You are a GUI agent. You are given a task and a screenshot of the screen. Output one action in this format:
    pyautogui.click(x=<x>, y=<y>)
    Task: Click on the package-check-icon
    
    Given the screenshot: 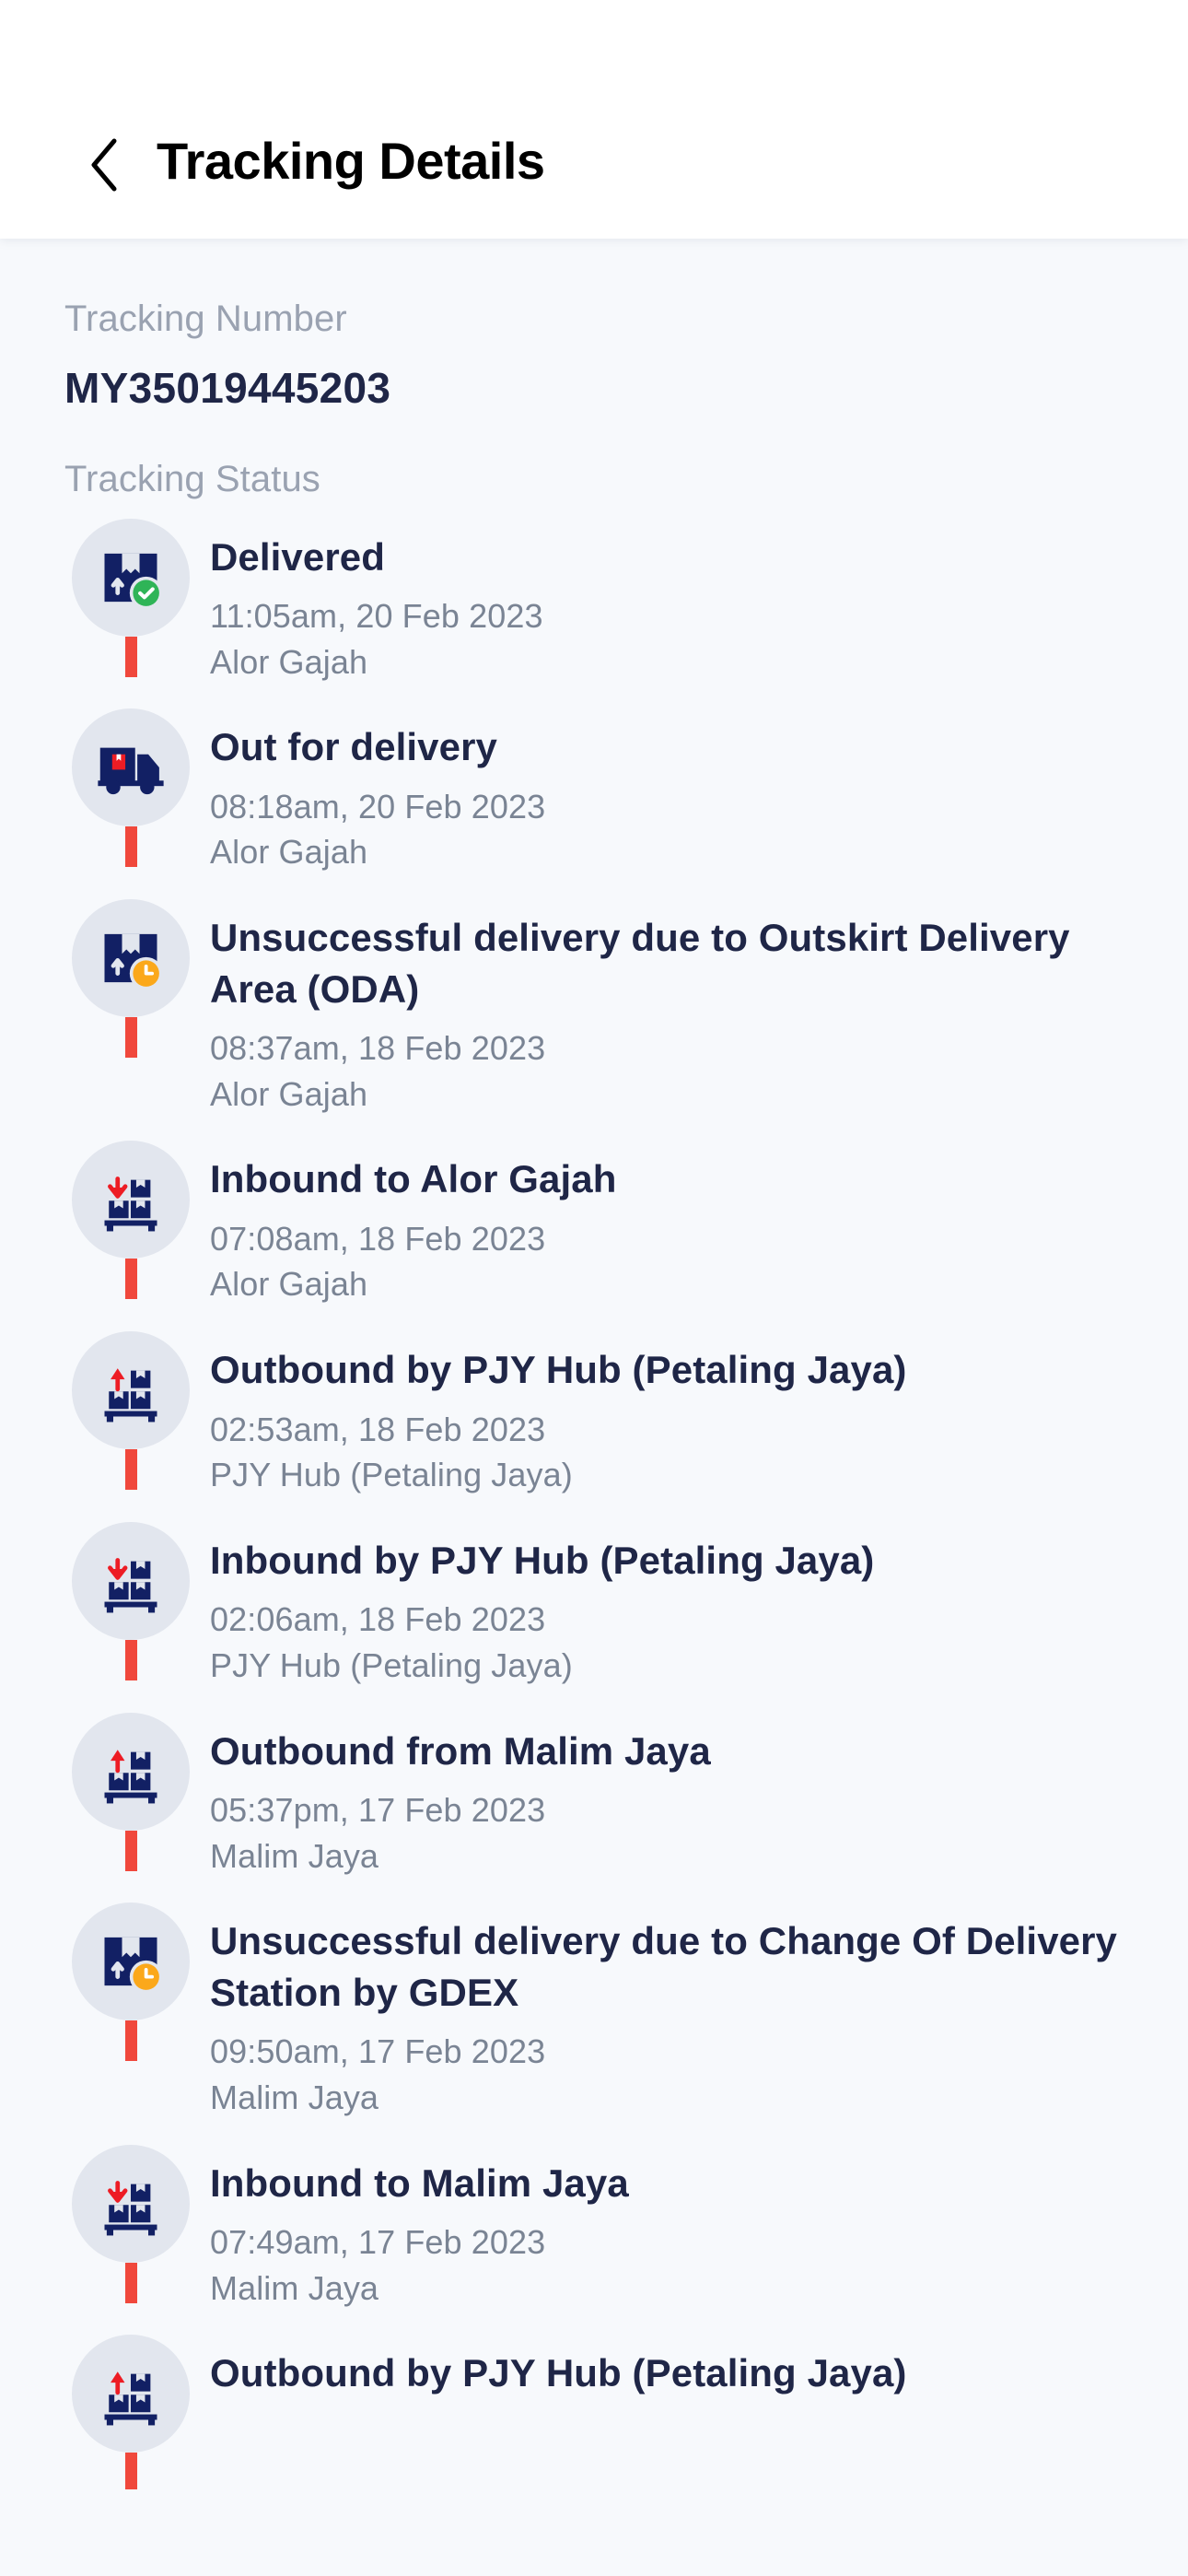 What is the action you would take?
    pyautogui.click(x=131, y=578)
    